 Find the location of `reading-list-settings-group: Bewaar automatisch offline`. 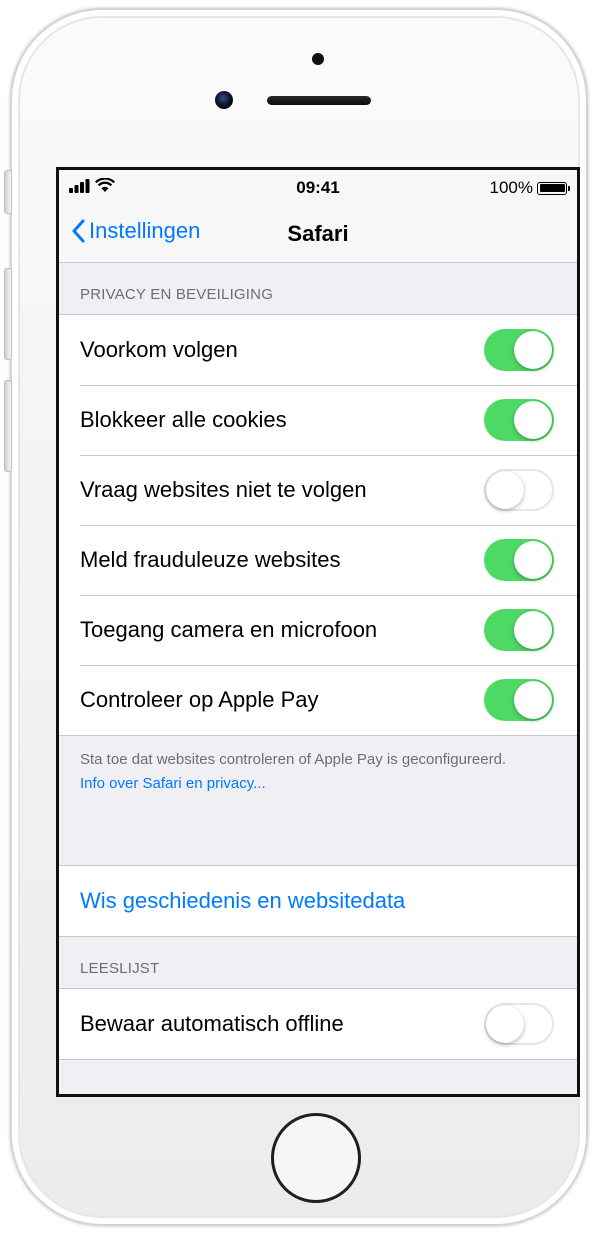

reading-list-settings-group: Bewaar automatisch offline is located at coordinates (318, 1024).